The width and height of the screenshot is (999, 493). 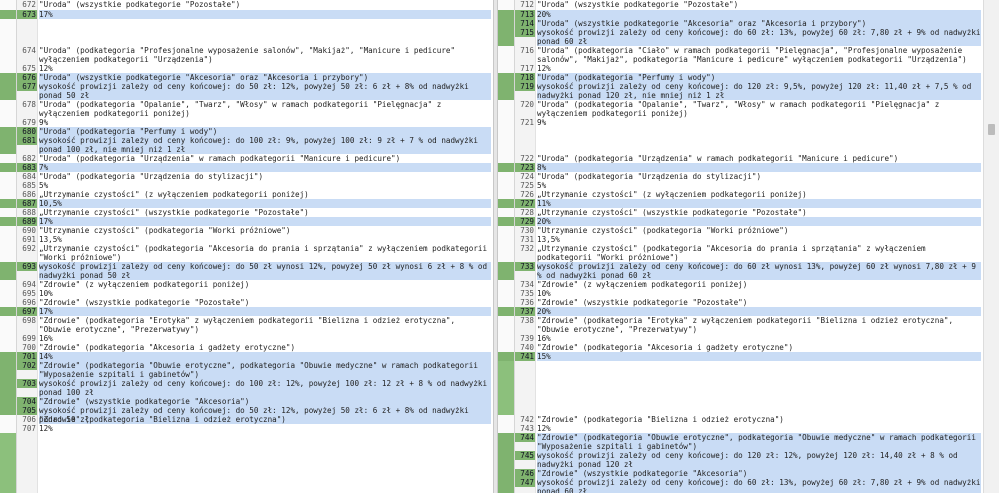 What do you see at coordinates (991, 129) in the screenshot?
I see `scrollbar-thumb` at bounding box center [991, 129].